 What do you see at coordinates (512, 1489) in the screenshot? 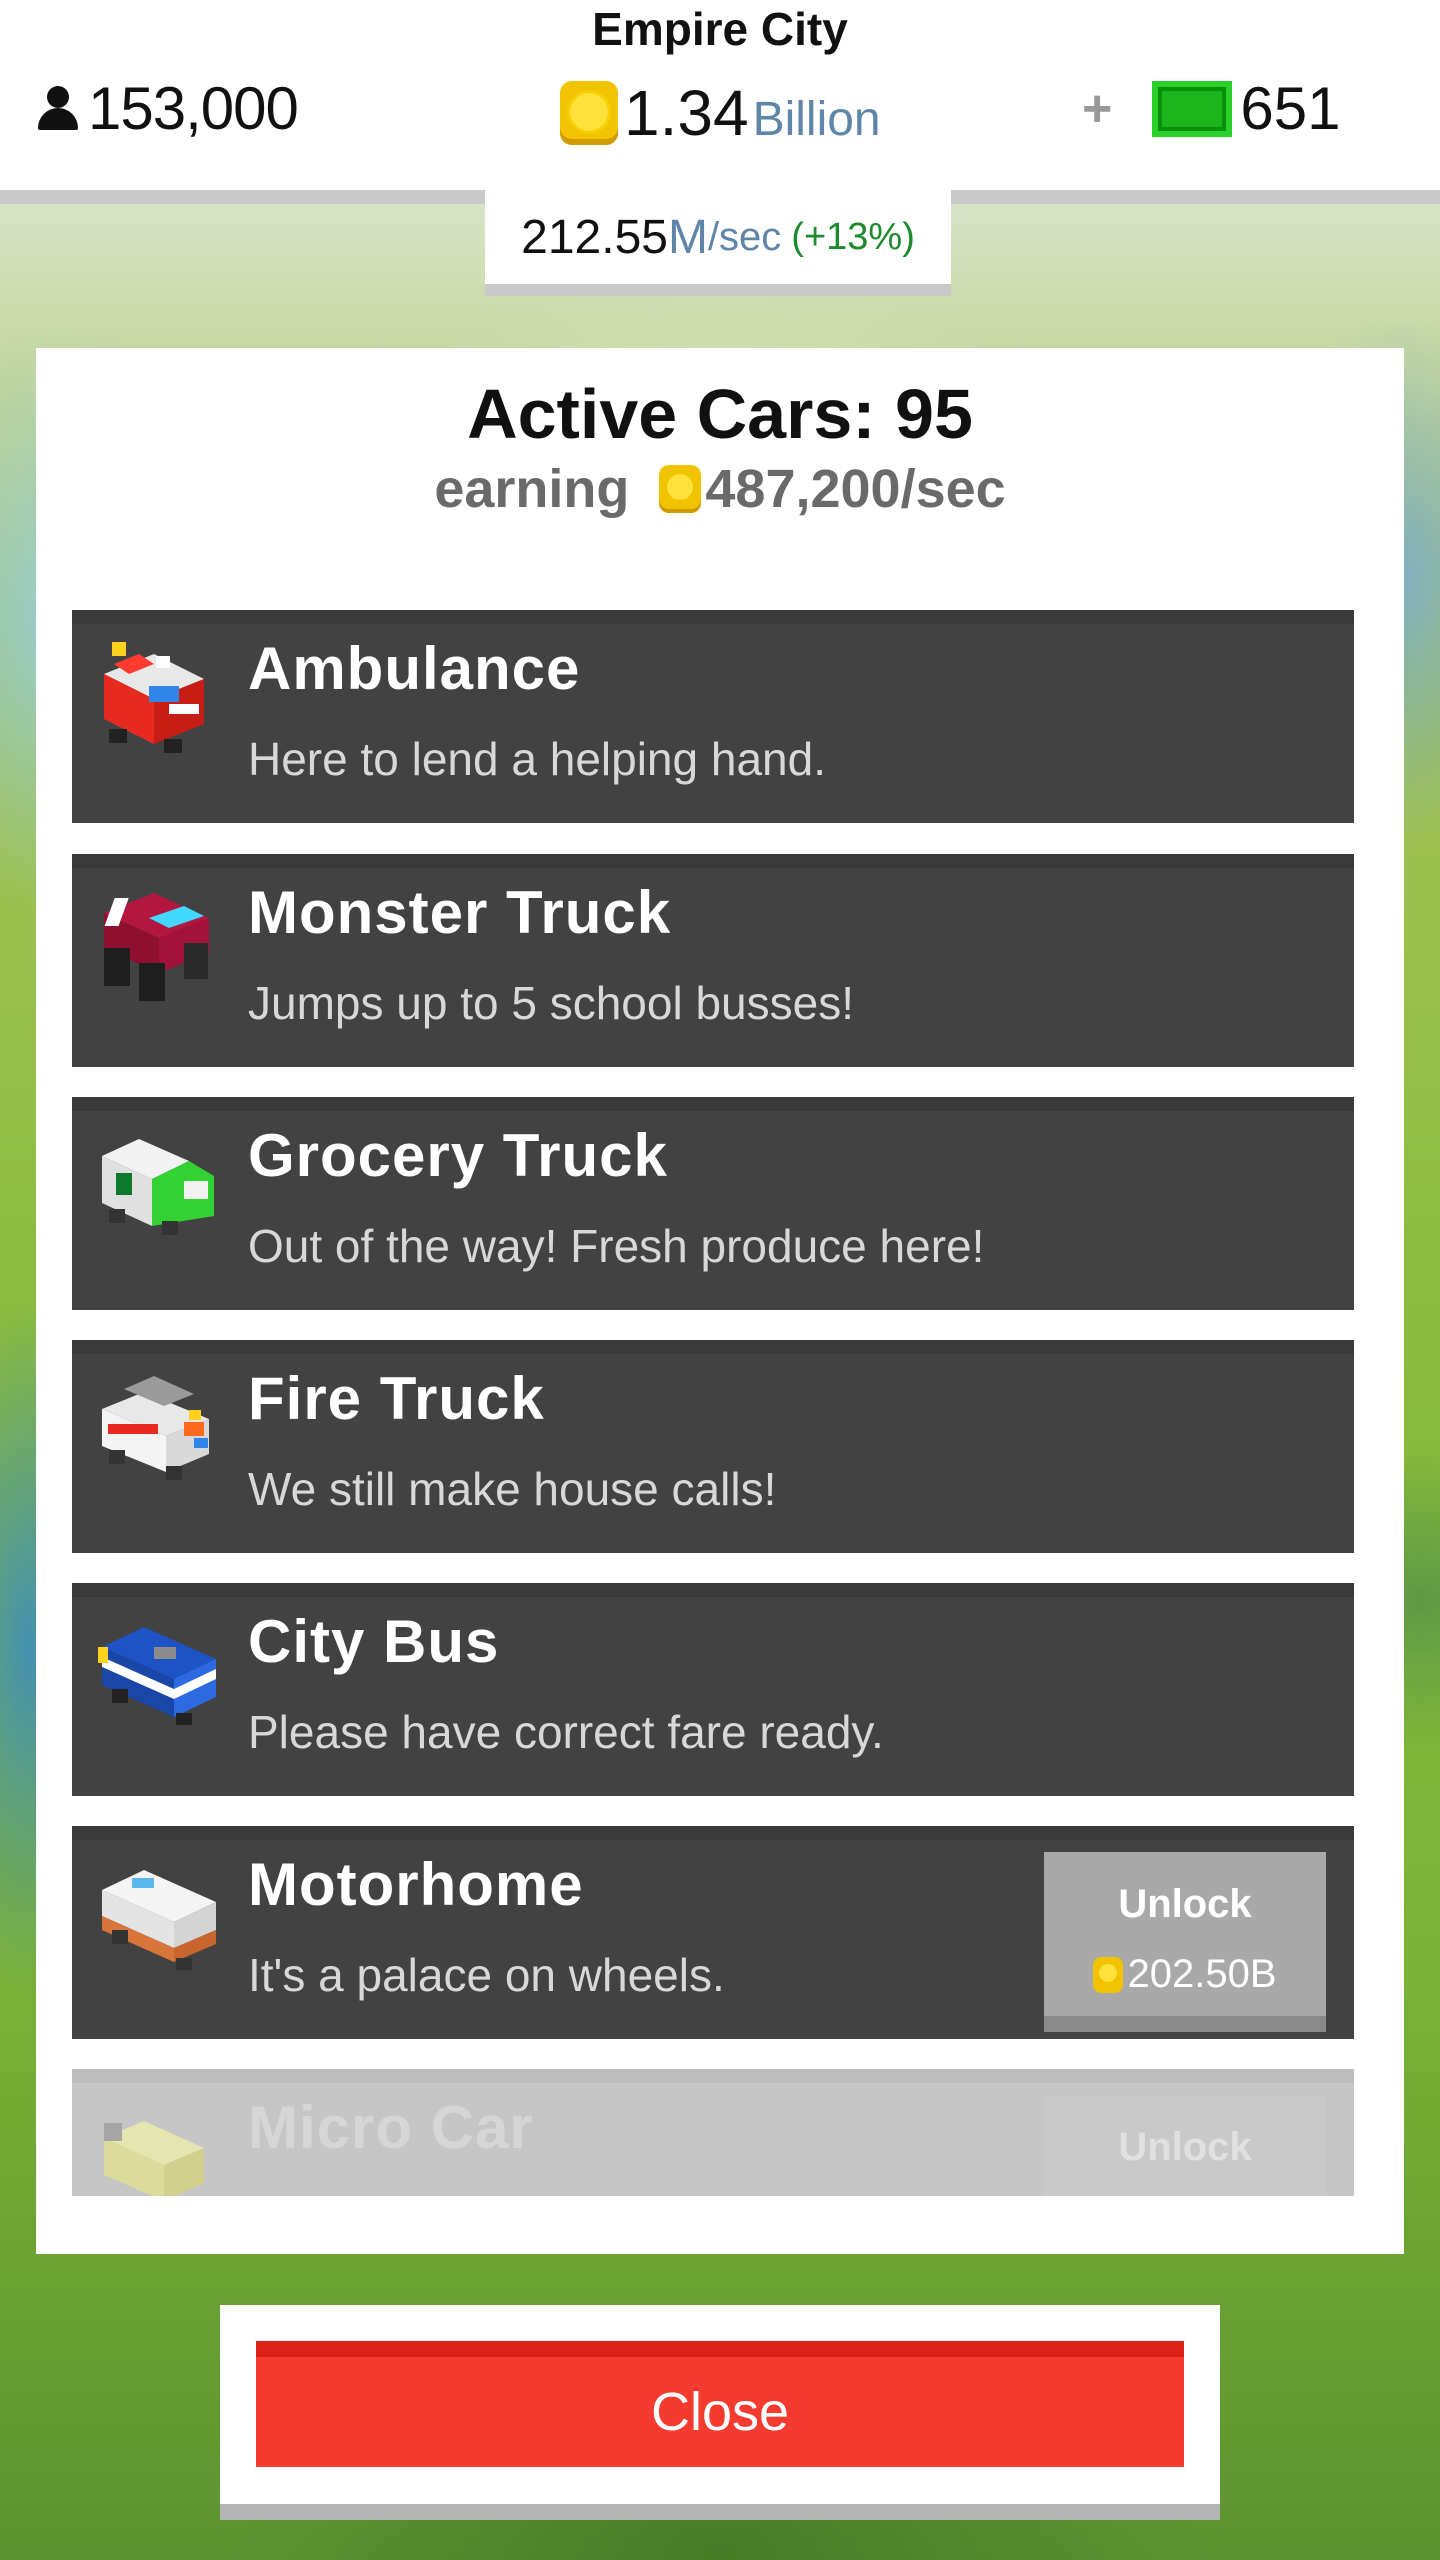
I see `car-description: We still make house calls!` at bounding box center [512, 1489].